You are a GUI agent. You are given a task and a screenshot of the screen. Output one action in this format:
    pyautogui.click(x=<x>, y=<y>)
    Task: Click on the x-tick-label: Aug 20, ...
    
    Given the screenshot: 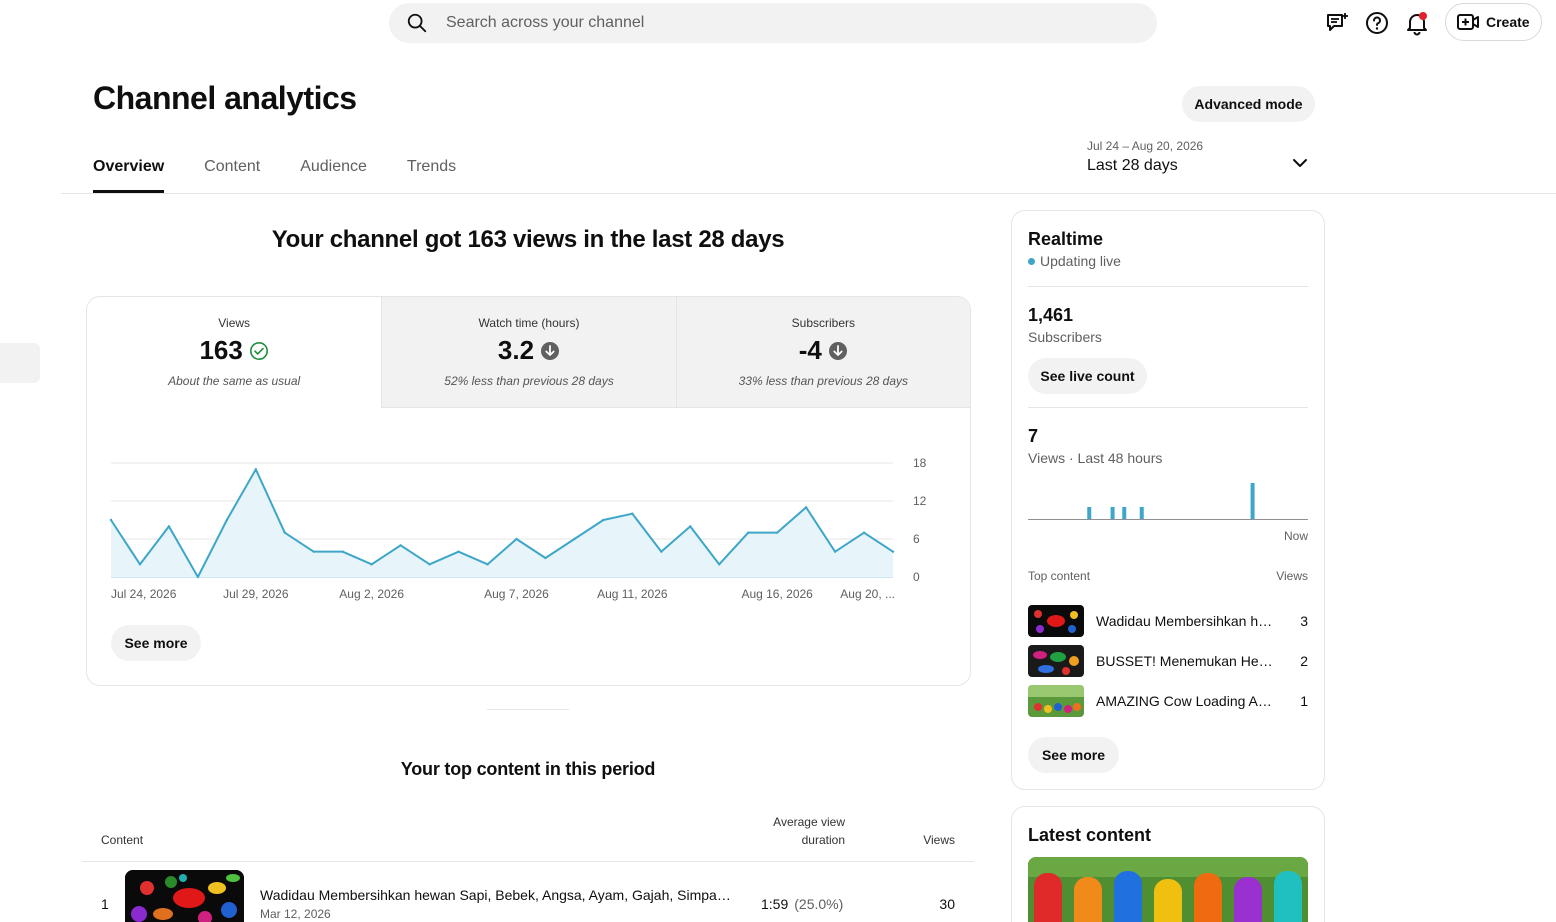 What is the action you would take?
    pyautogui.click(x=867, y=594)
    